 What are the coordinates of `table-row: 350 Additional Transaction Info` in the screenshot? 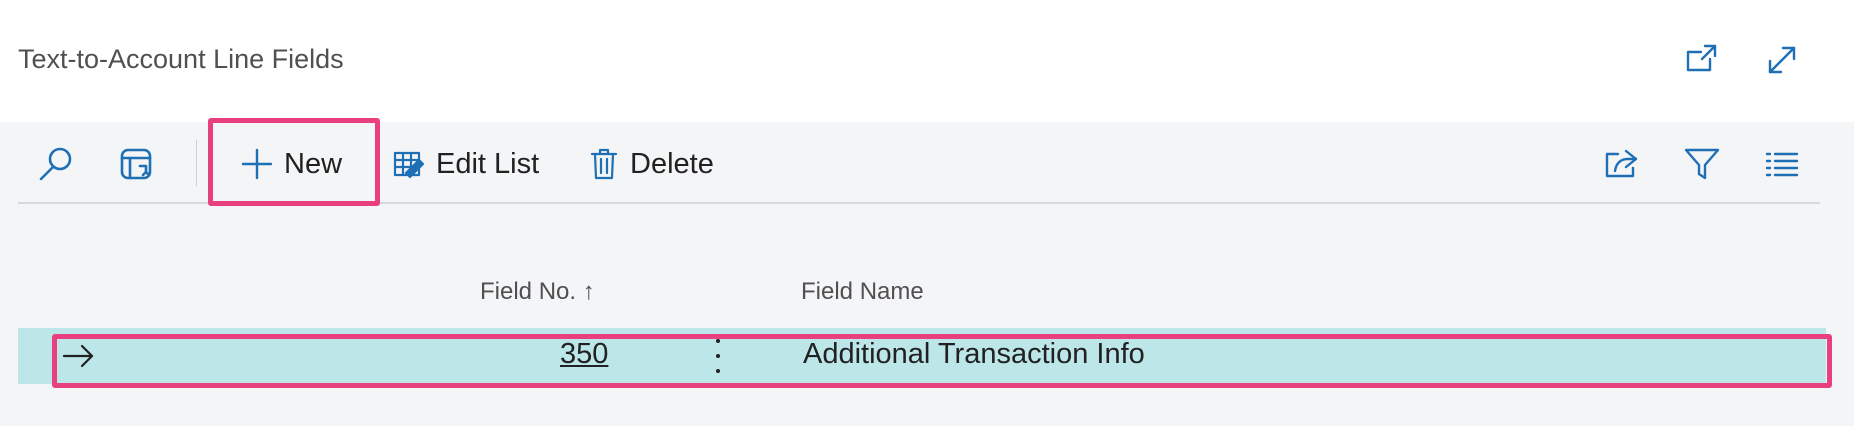 It's located at (922, 356).